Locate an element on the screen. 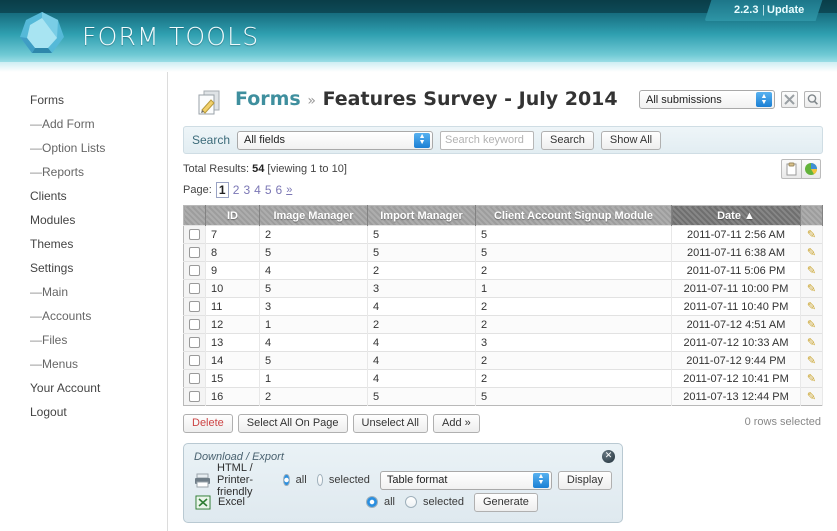 The image size is (837, 531). sidebar-item-reports: — Reports is located at coordinates (83, 172).